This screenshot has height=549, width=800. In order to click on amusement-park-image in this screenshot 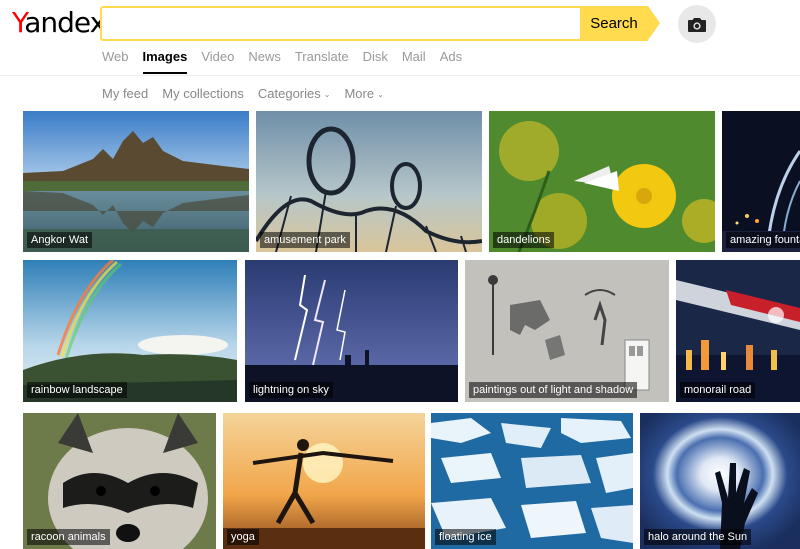, I will do `click(369, 181)`.